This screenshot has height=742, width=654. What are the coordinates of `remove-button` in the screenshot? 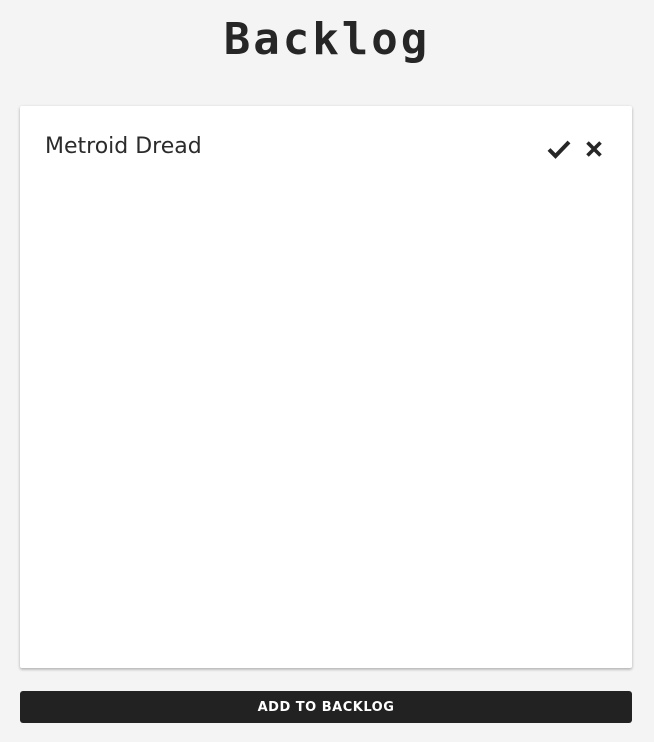 It's located at (594, 149).